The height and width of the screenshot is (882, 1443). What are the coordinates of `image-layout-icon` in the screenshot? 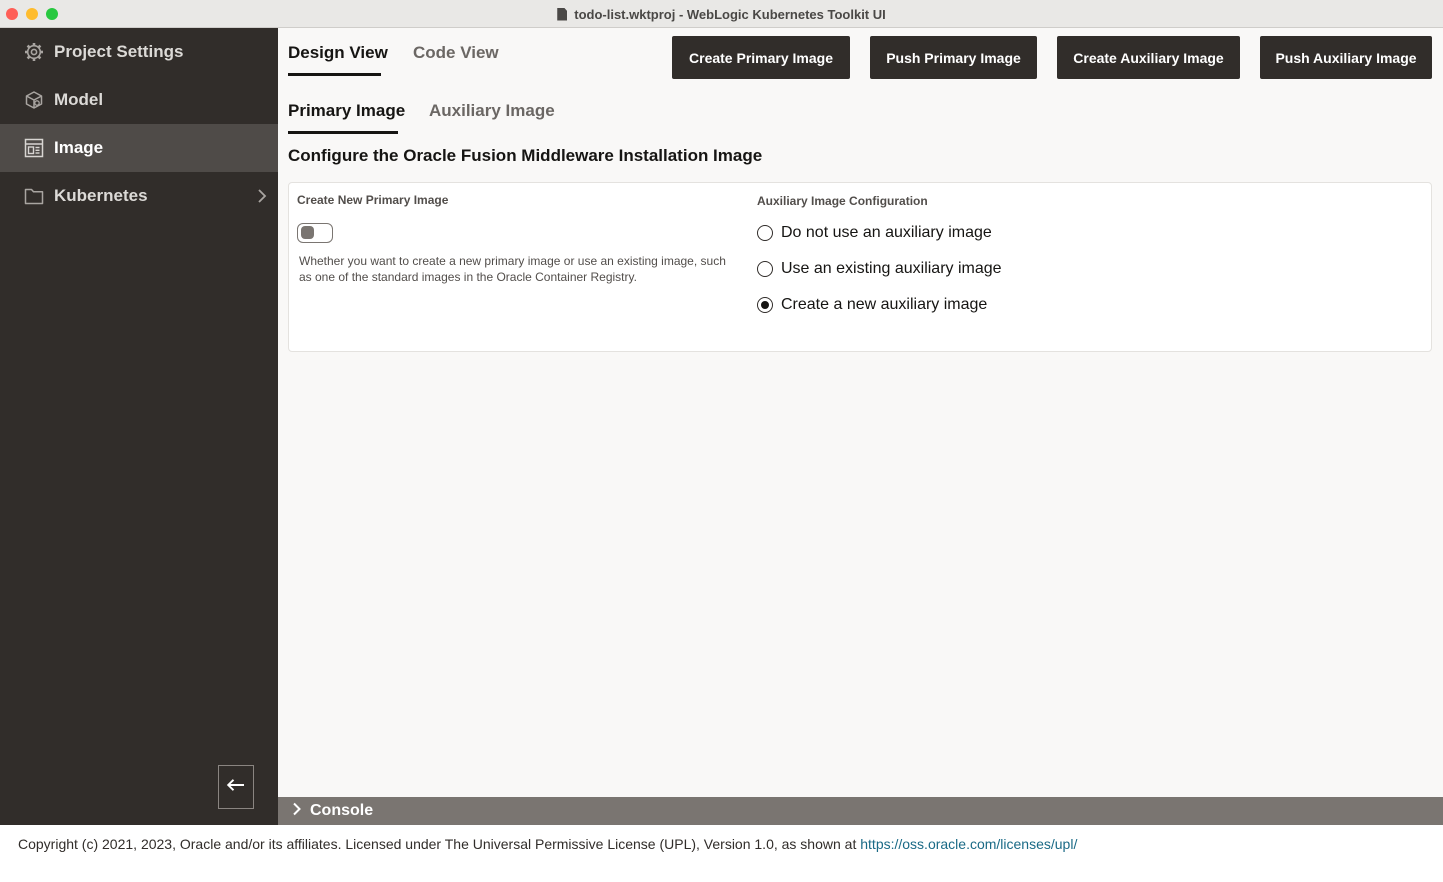 It's located at (34, 148).